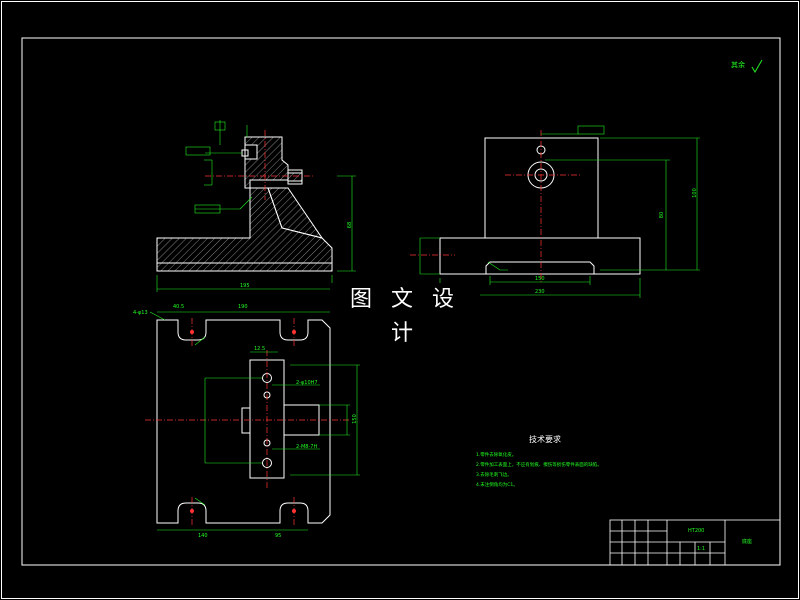 This screenshot has width=800, height=600. Describe the element at coordinates (495, 206) in the screenshot. I see `side-view-centerlines` at that location.